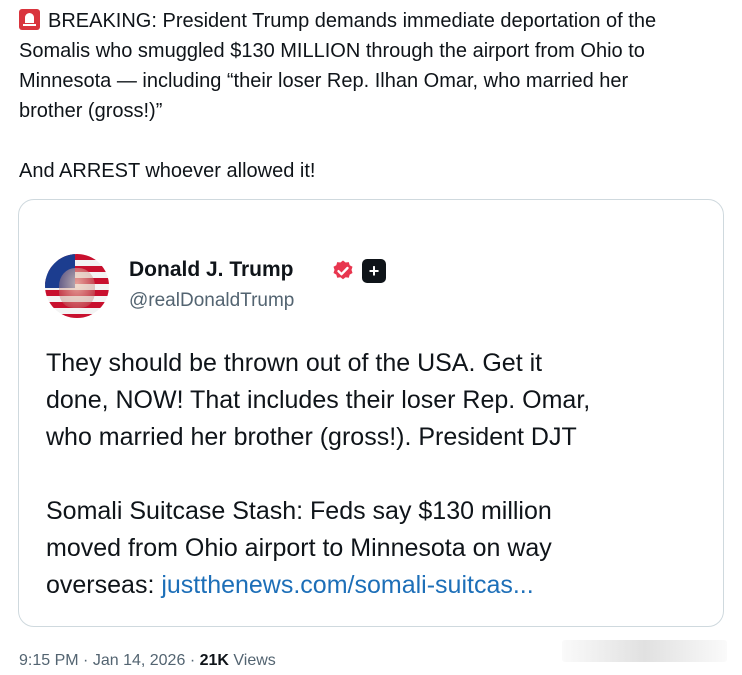 The height and width of the screenshot is (675, 742). I want to click on avatar-face, so click(77, 288).